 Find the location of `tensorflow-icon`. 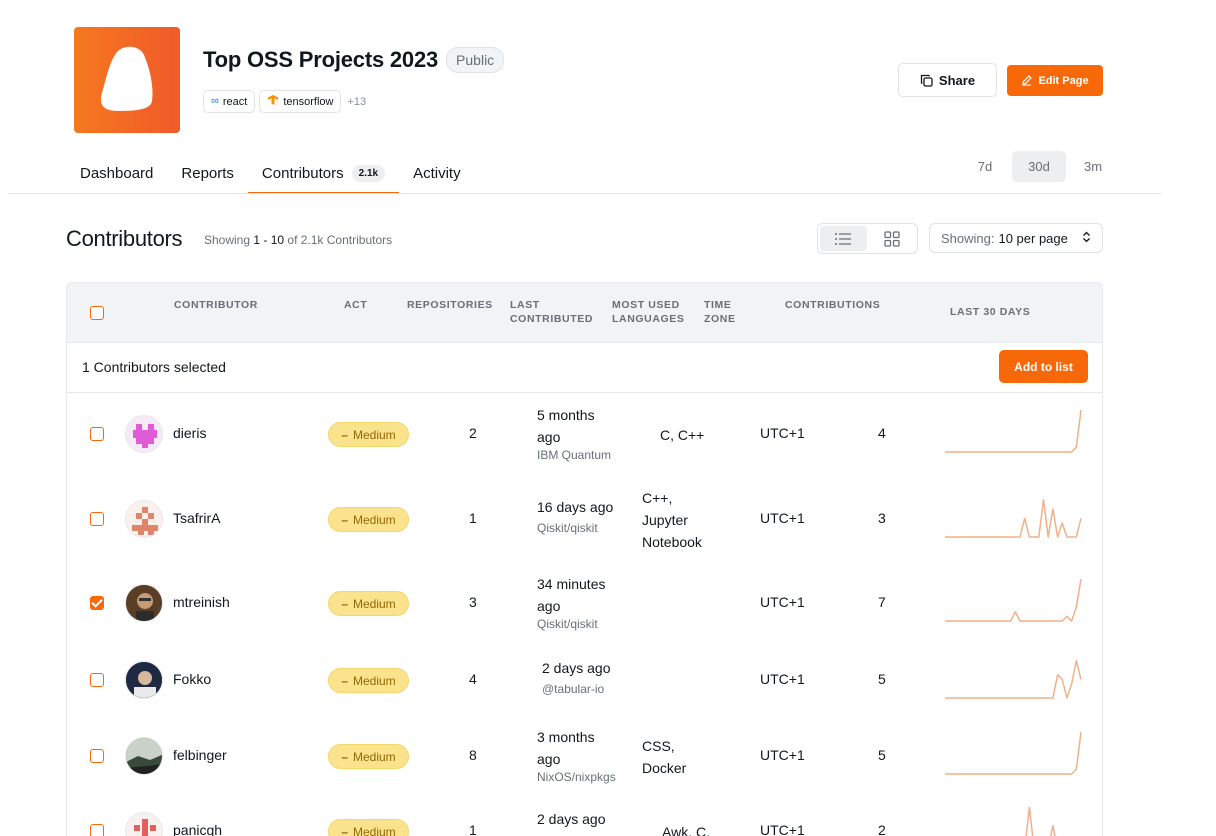

tensorflow-icon is located at coordinates (273, 101).